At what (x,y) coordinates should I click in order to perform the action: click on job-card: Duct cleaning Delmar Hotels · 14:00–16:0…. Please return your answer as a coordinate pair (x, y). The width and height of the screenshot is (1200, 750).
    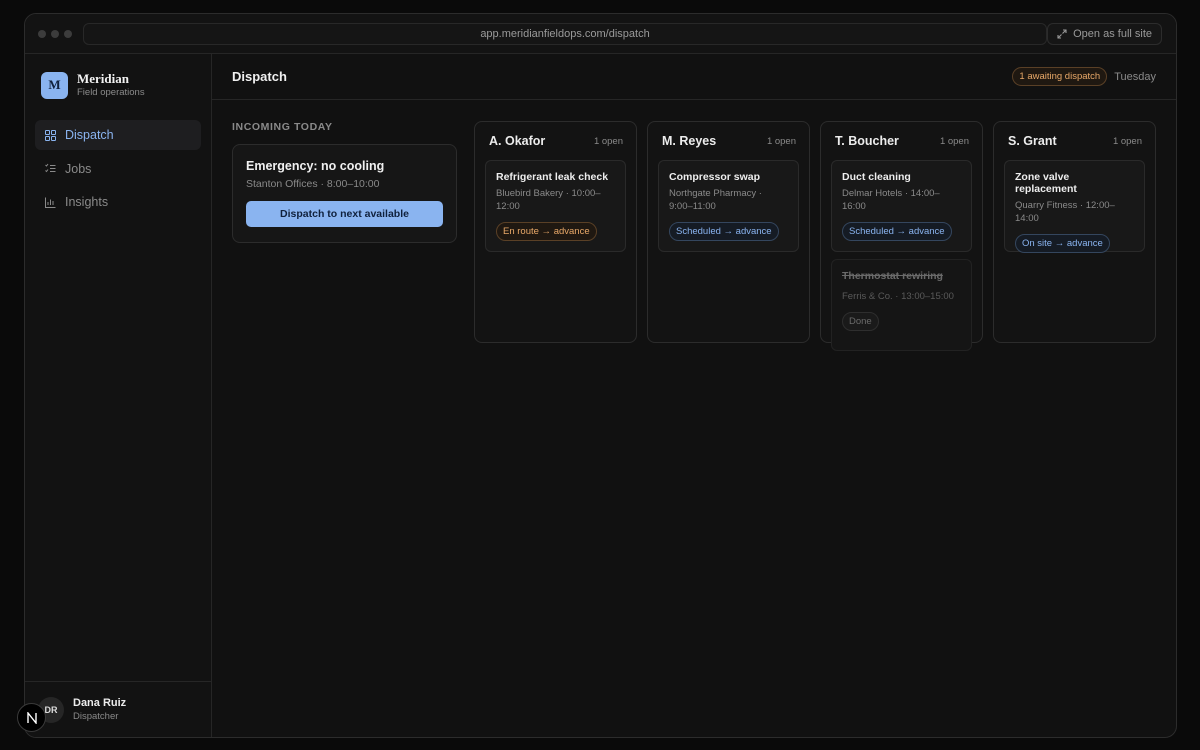
    Looking at the image, I should click on (901, 206).